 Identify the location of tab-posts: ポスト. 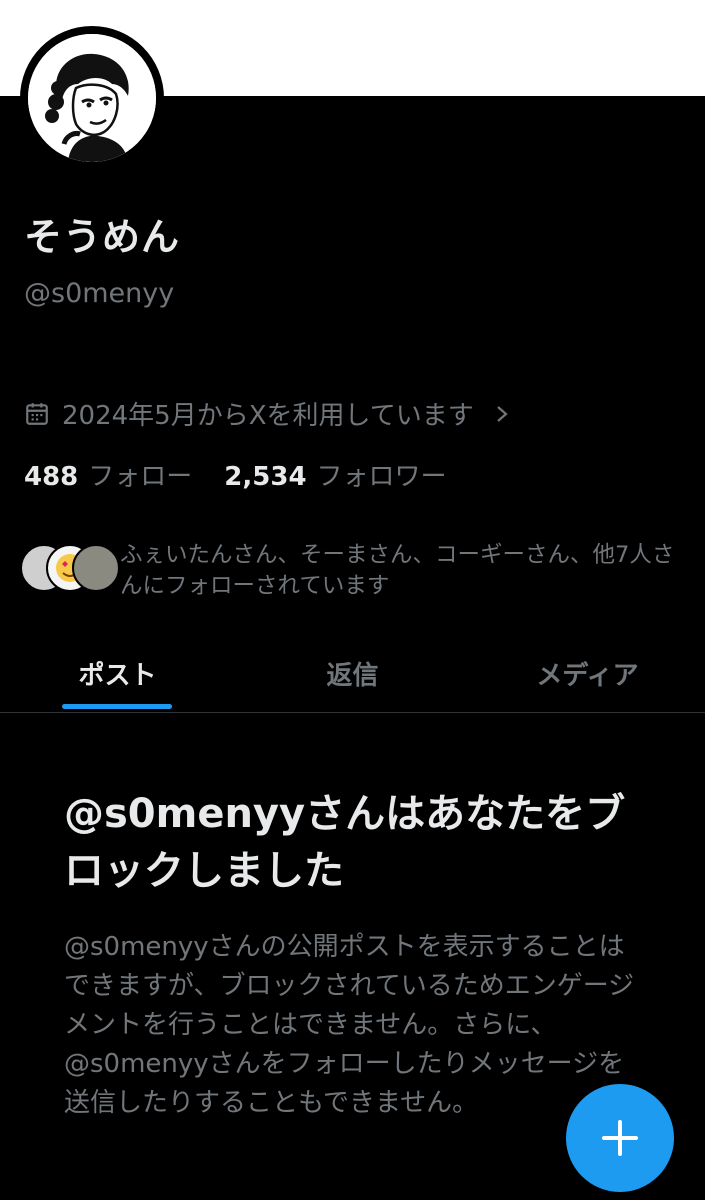
(117, 673).